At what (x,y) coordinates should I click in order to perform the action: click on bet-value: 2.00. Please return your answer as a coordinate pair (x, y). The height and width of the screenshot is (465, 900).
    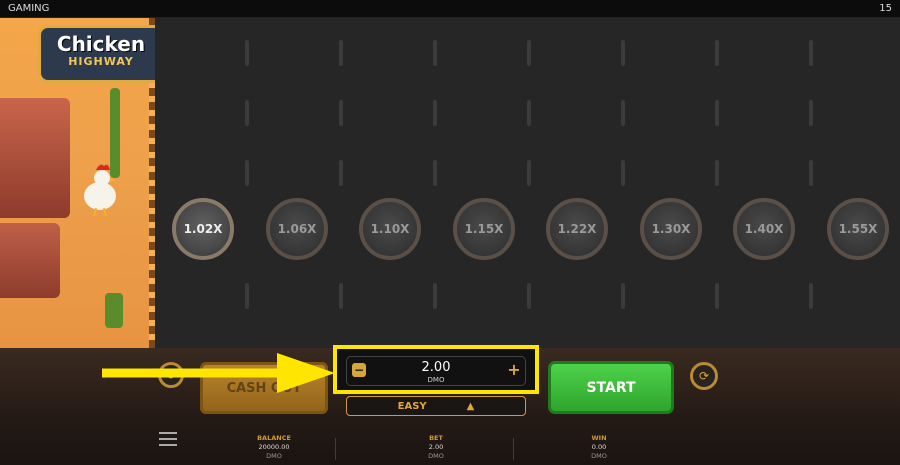
    Looking at the image, I should click on (436, 367).